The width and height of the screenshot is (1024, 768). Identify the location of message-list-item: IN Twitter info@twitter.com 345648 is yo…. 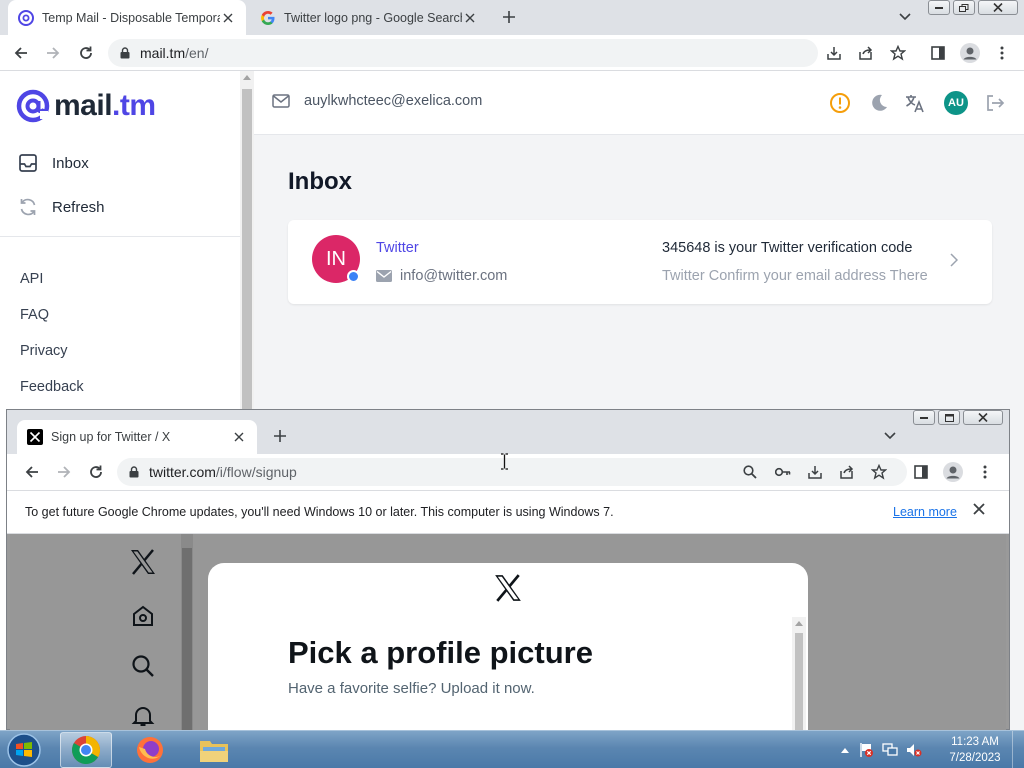
(640, 262).